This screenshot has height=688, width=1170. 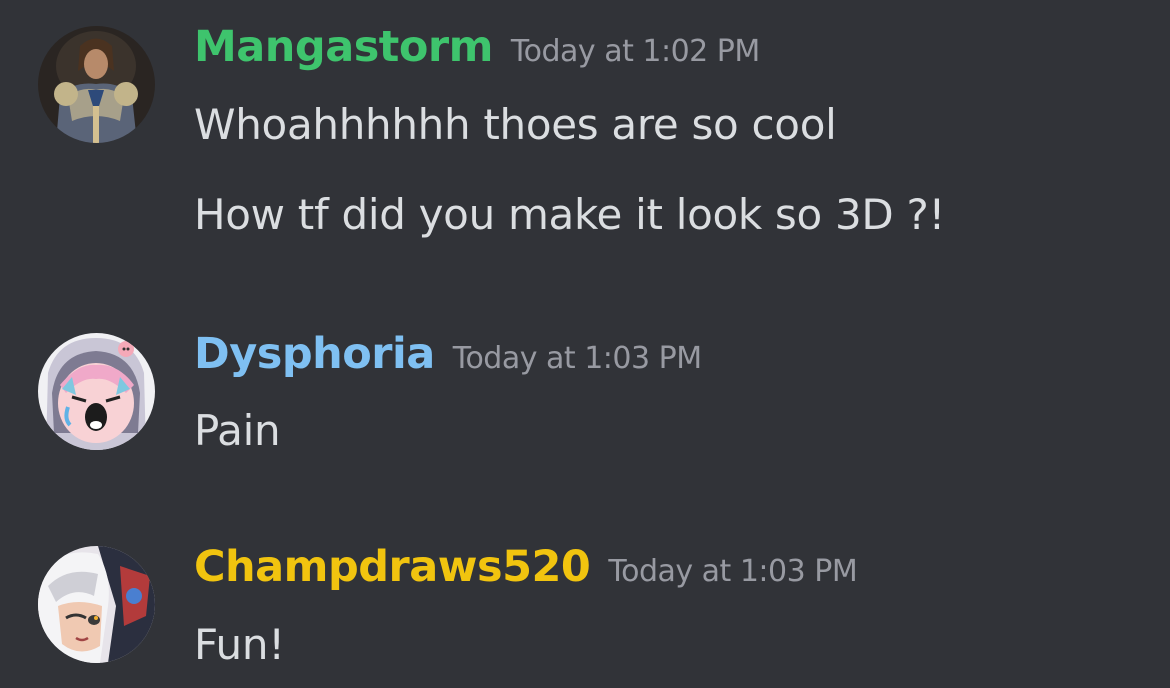 I want to click on message-text: Fun!, so click(x=239, y=644).